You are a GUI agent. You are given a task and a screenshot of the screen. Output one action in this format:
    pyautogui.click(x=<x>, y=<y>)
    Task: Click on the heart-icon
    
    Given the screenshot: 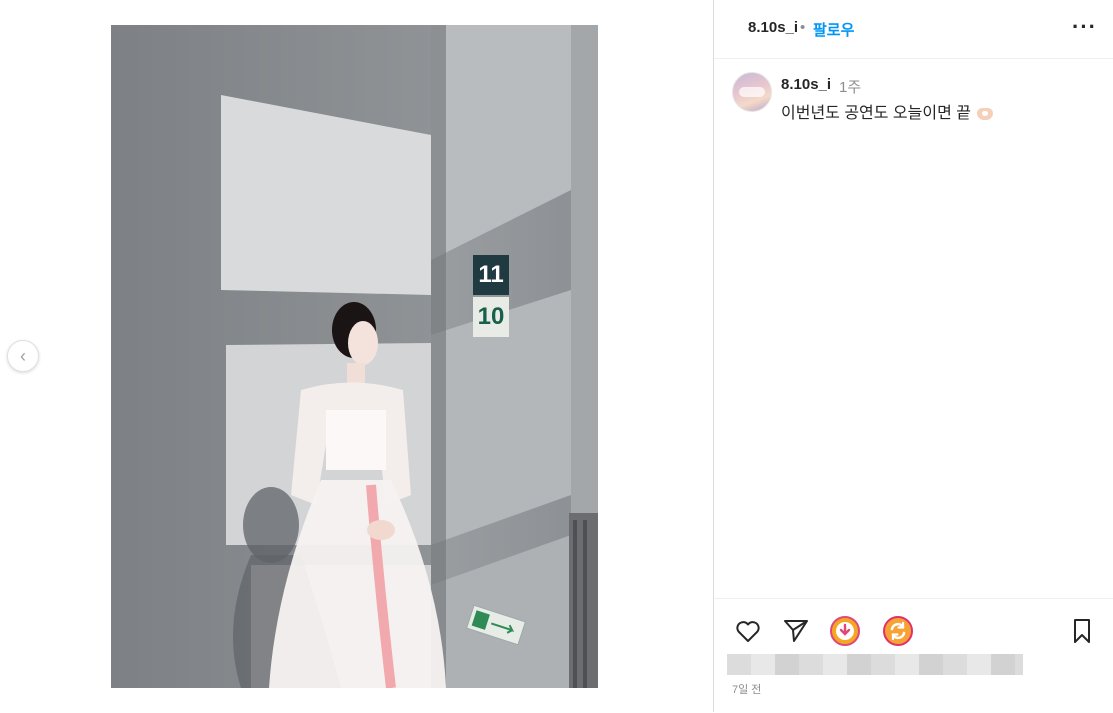 What is the action you would take?
    pyautogui.click(x=748, y=631)
    